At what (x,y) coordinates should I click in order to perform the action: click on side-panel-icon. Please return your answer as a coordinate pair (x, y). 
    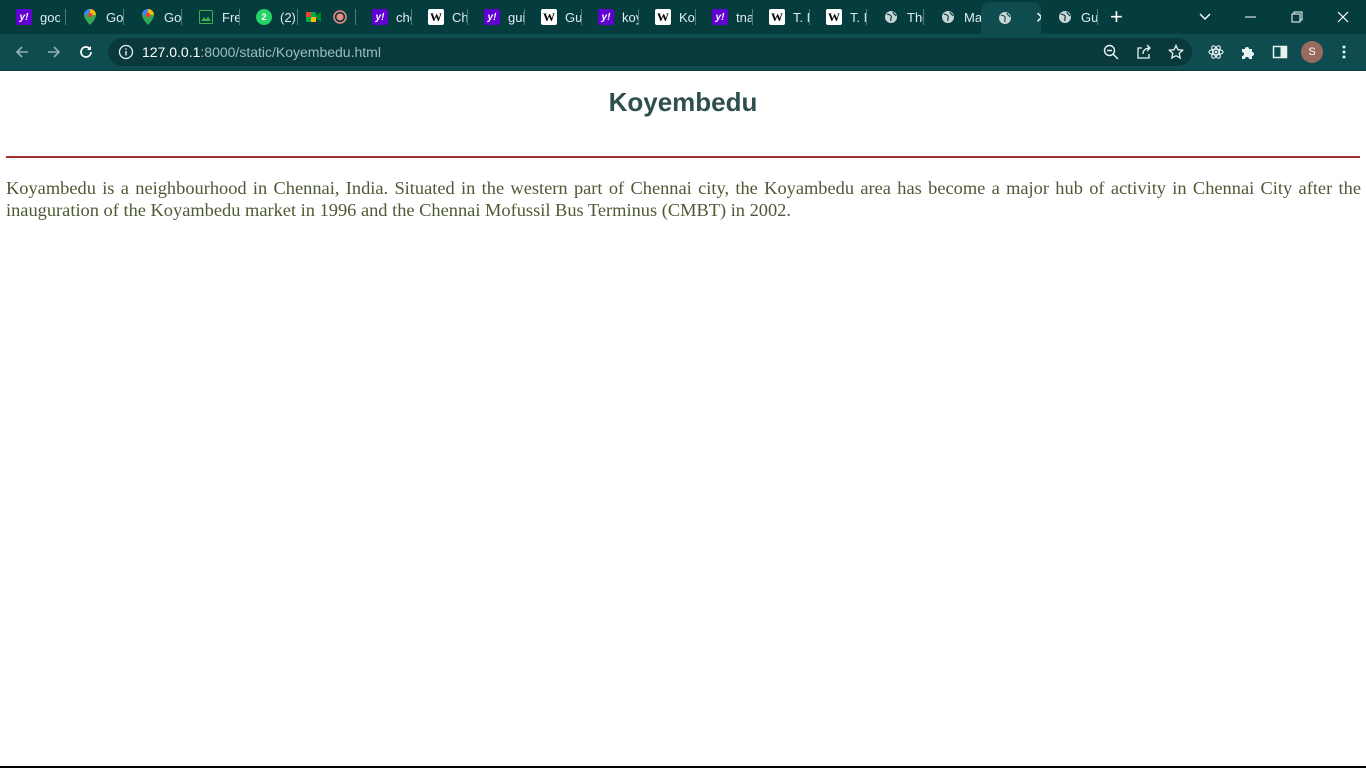
    Looking at the image, I should click on (1280, 52).